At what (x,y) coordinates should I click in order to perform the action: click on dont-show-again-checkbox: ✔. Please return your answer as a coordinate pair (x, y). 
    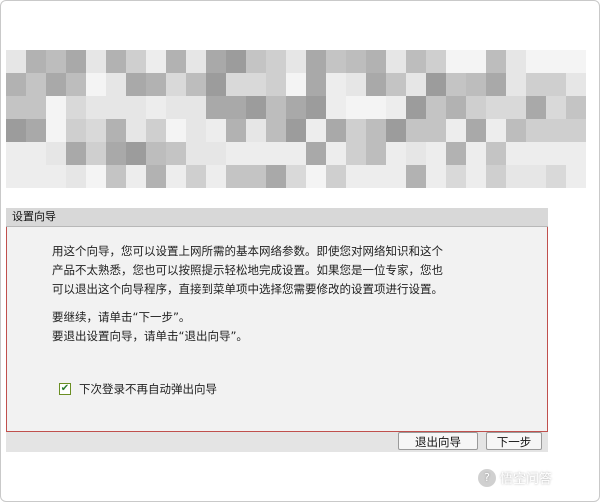
    Looking at the image, I should click on (65, 389).